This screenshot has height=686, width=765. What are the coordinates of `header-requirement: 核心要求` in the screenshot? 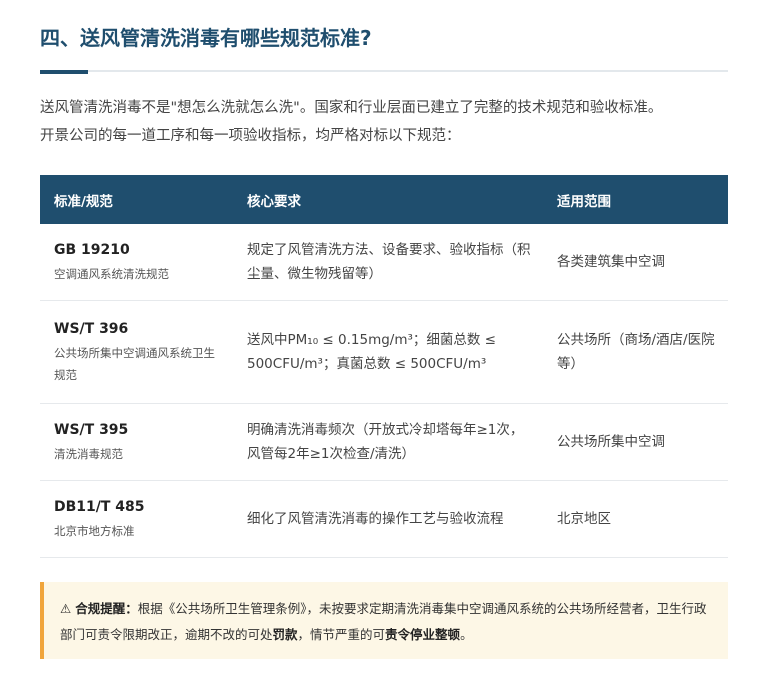 It's located at (388, 199).